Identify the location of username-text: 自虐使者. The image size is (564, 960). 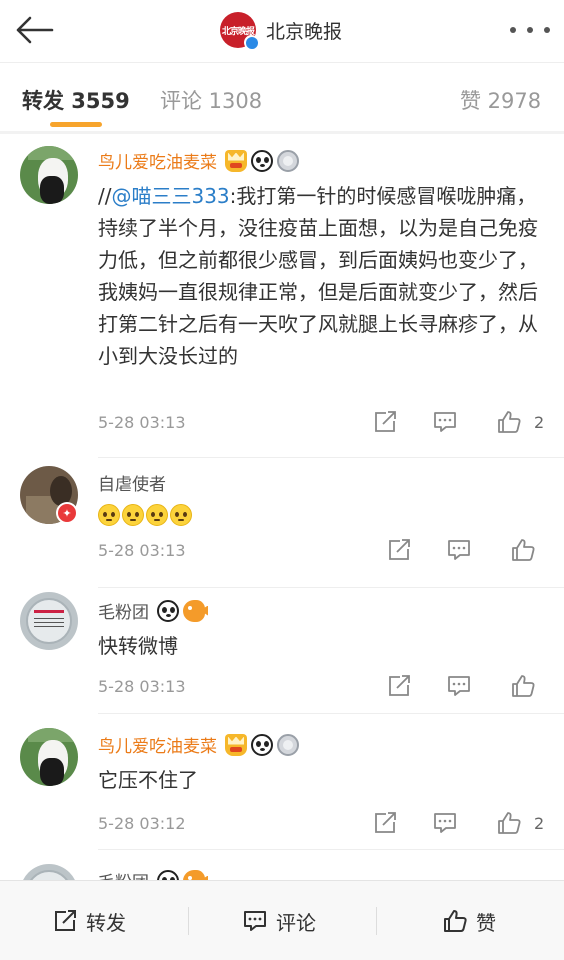
(132, 482).